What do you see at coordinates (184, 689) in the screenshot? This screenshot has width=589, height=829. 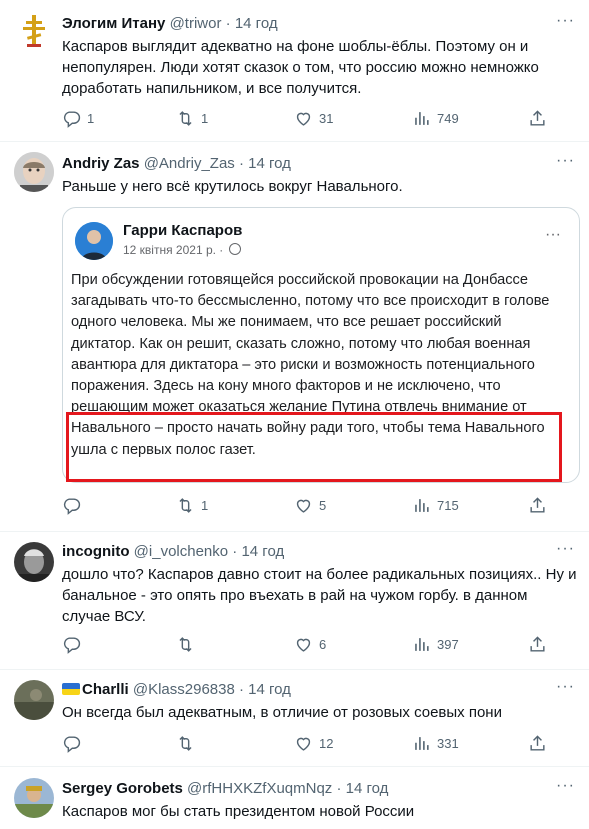 I see `author-handle: @Klass296838` at bounding box center [184, 689].